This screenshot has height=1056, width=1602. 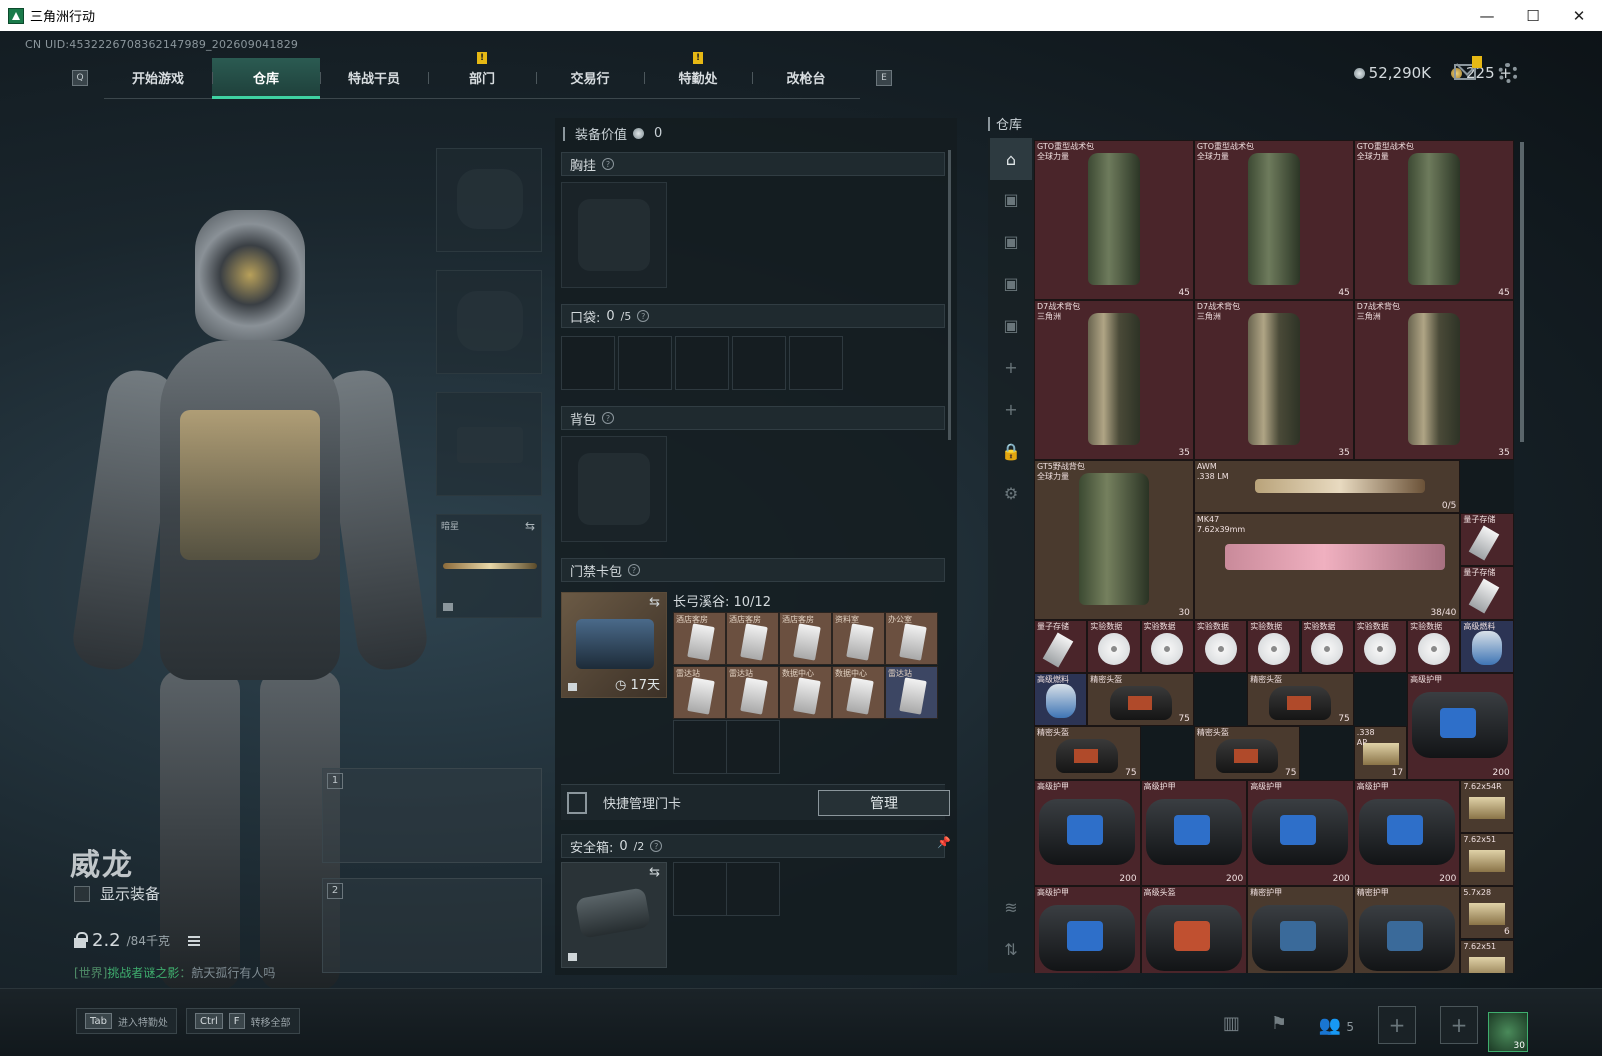 I want to click on backpack-slot, so click(x=614, y=489).